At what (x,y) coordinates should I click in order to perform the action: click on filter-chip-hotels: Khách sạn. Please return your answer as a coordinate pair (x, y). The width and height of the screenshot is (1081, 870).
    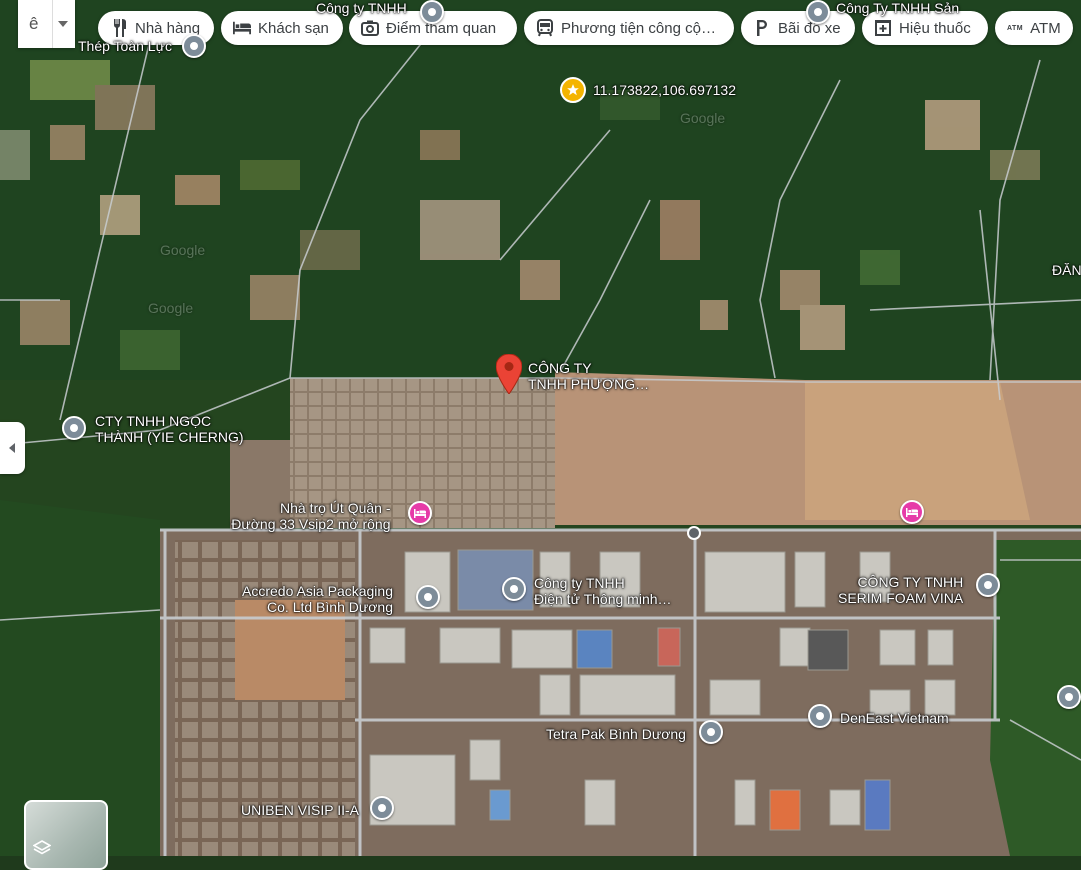
    Looking at the image, I should click on (282, 28).